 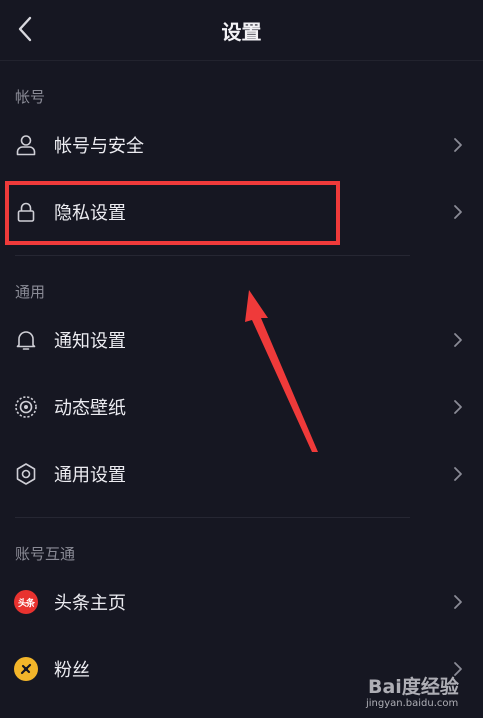 I want to click on row-account-security: 帐号与安全, so click(x=241, y=145).